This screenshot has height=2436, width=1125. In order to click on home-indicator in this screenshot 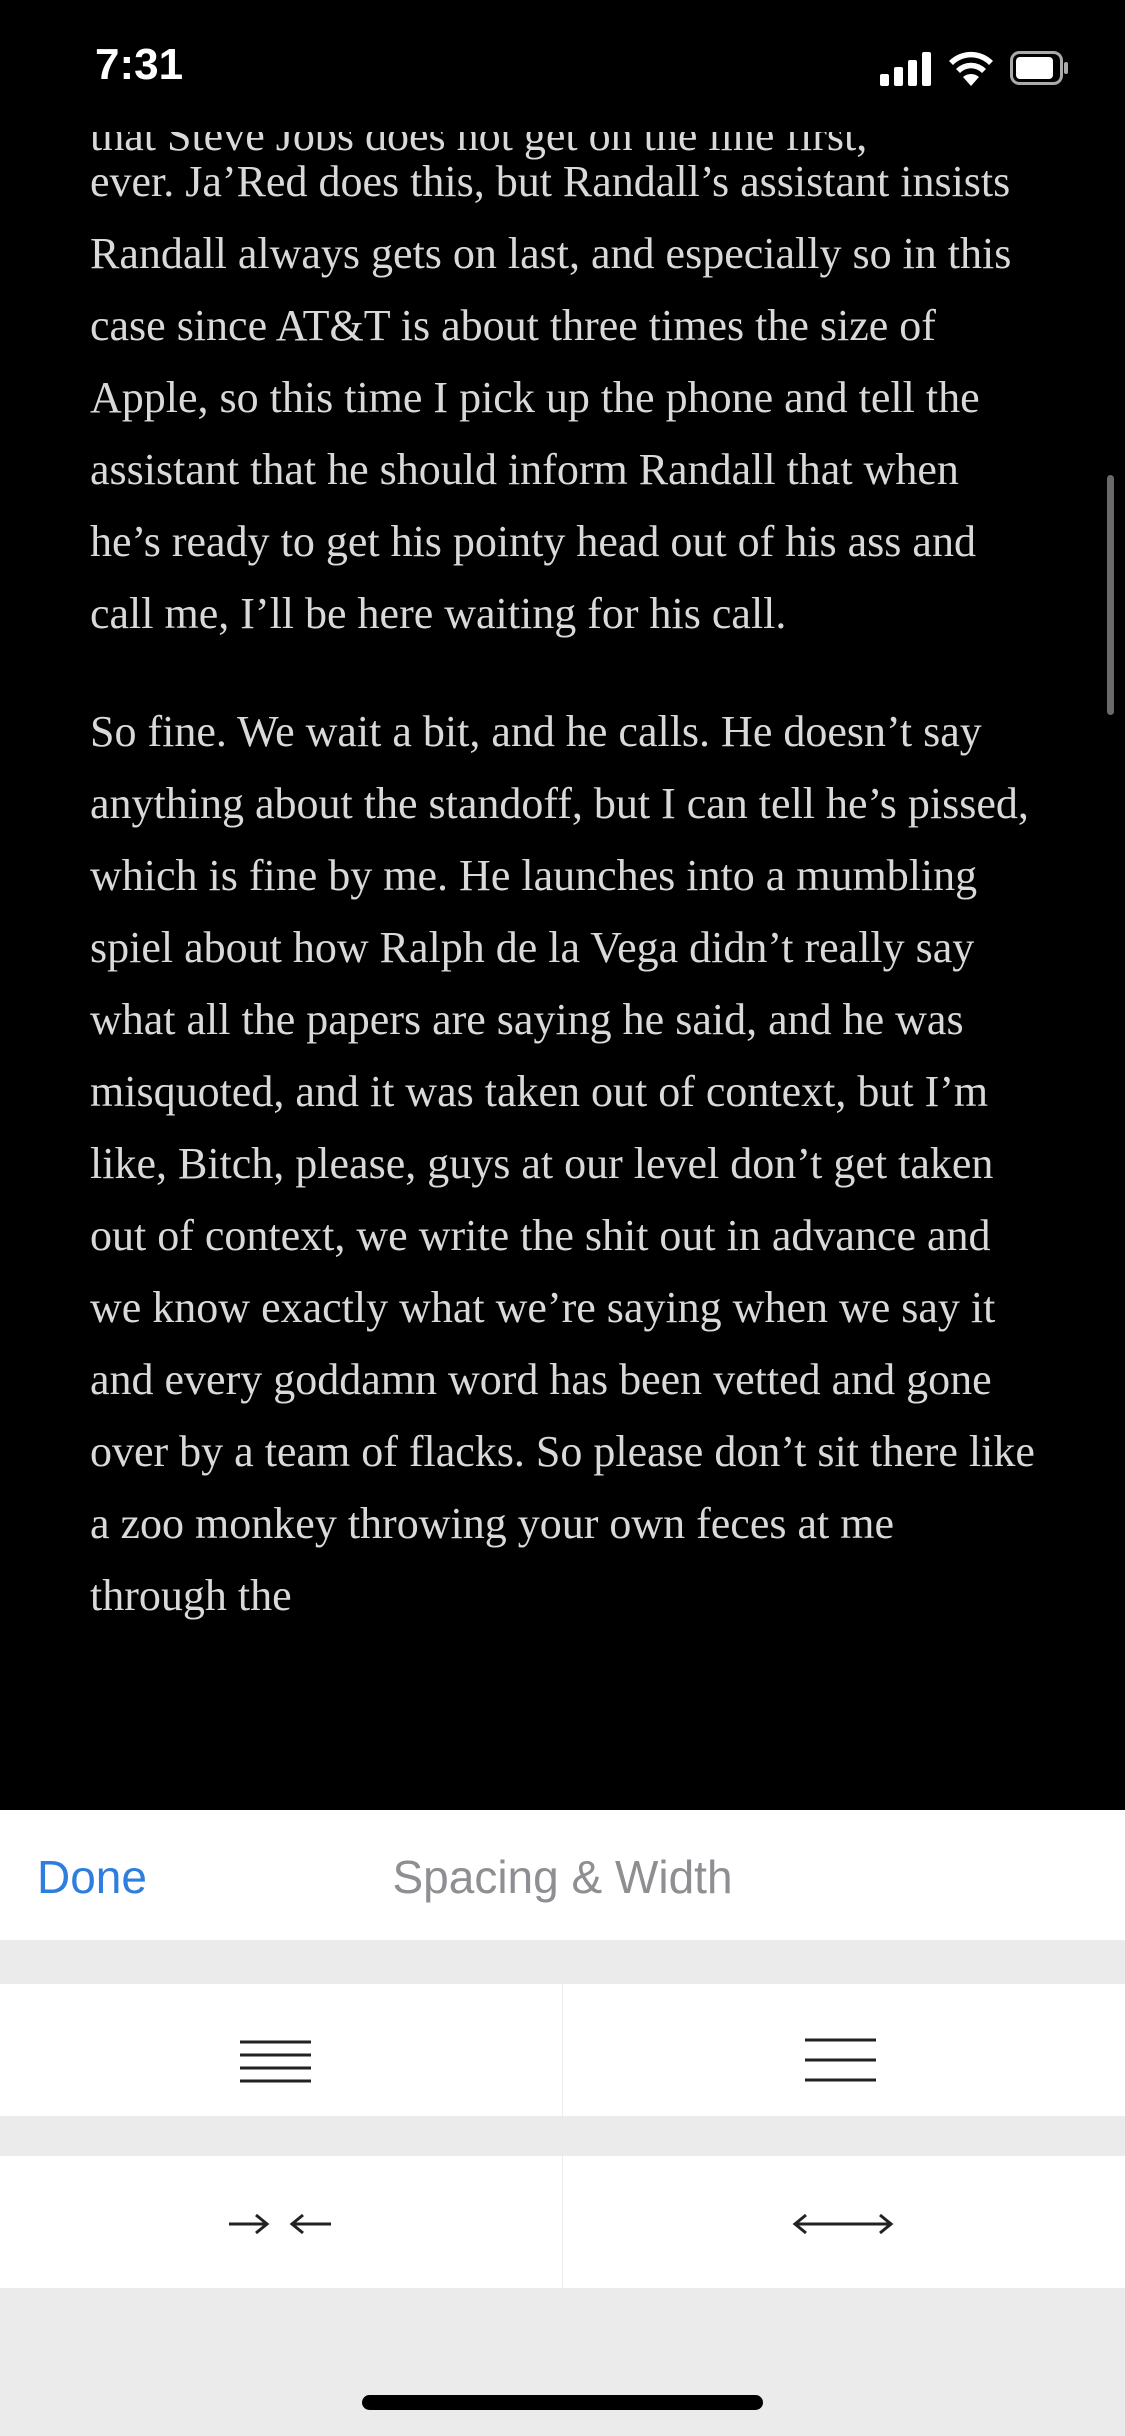, I will do `click(562, 2402)`.